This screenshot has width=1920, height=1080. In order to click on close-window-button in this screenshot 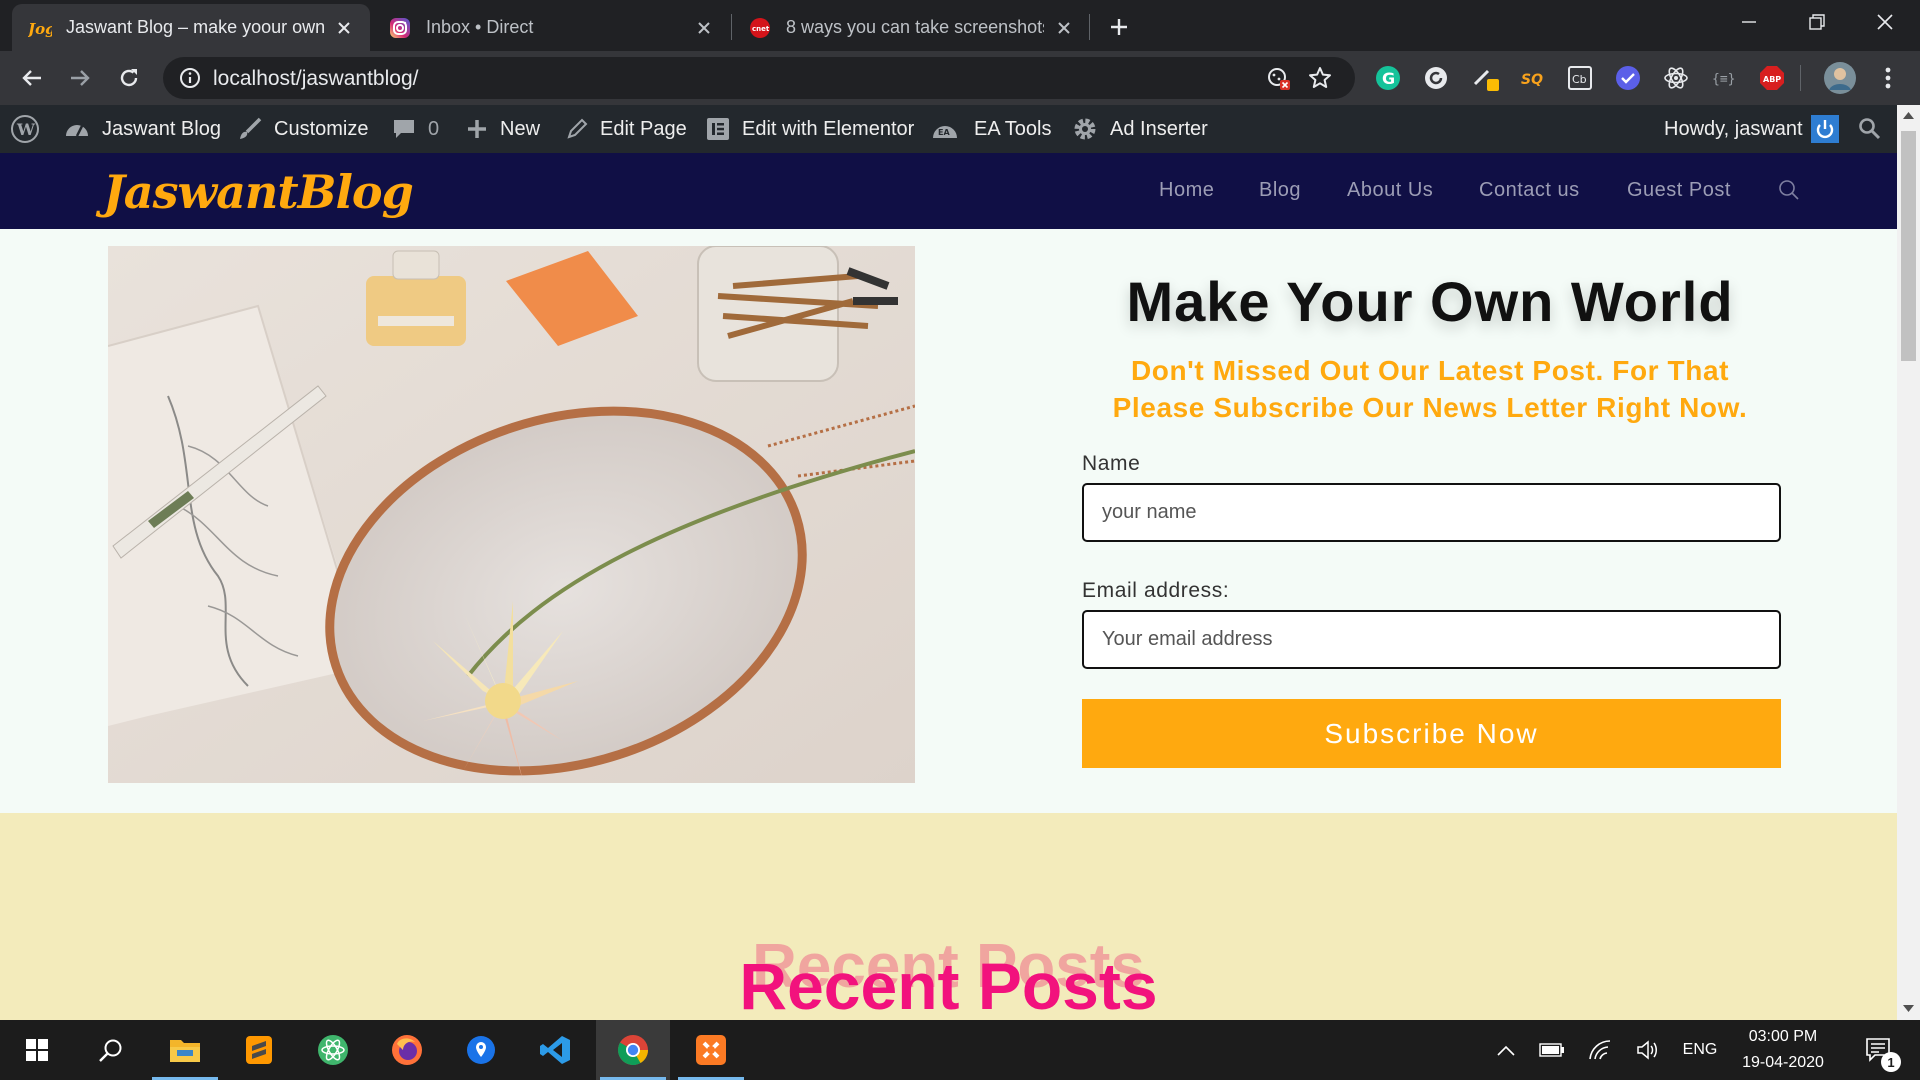, I will do `click(1885, 22)`.